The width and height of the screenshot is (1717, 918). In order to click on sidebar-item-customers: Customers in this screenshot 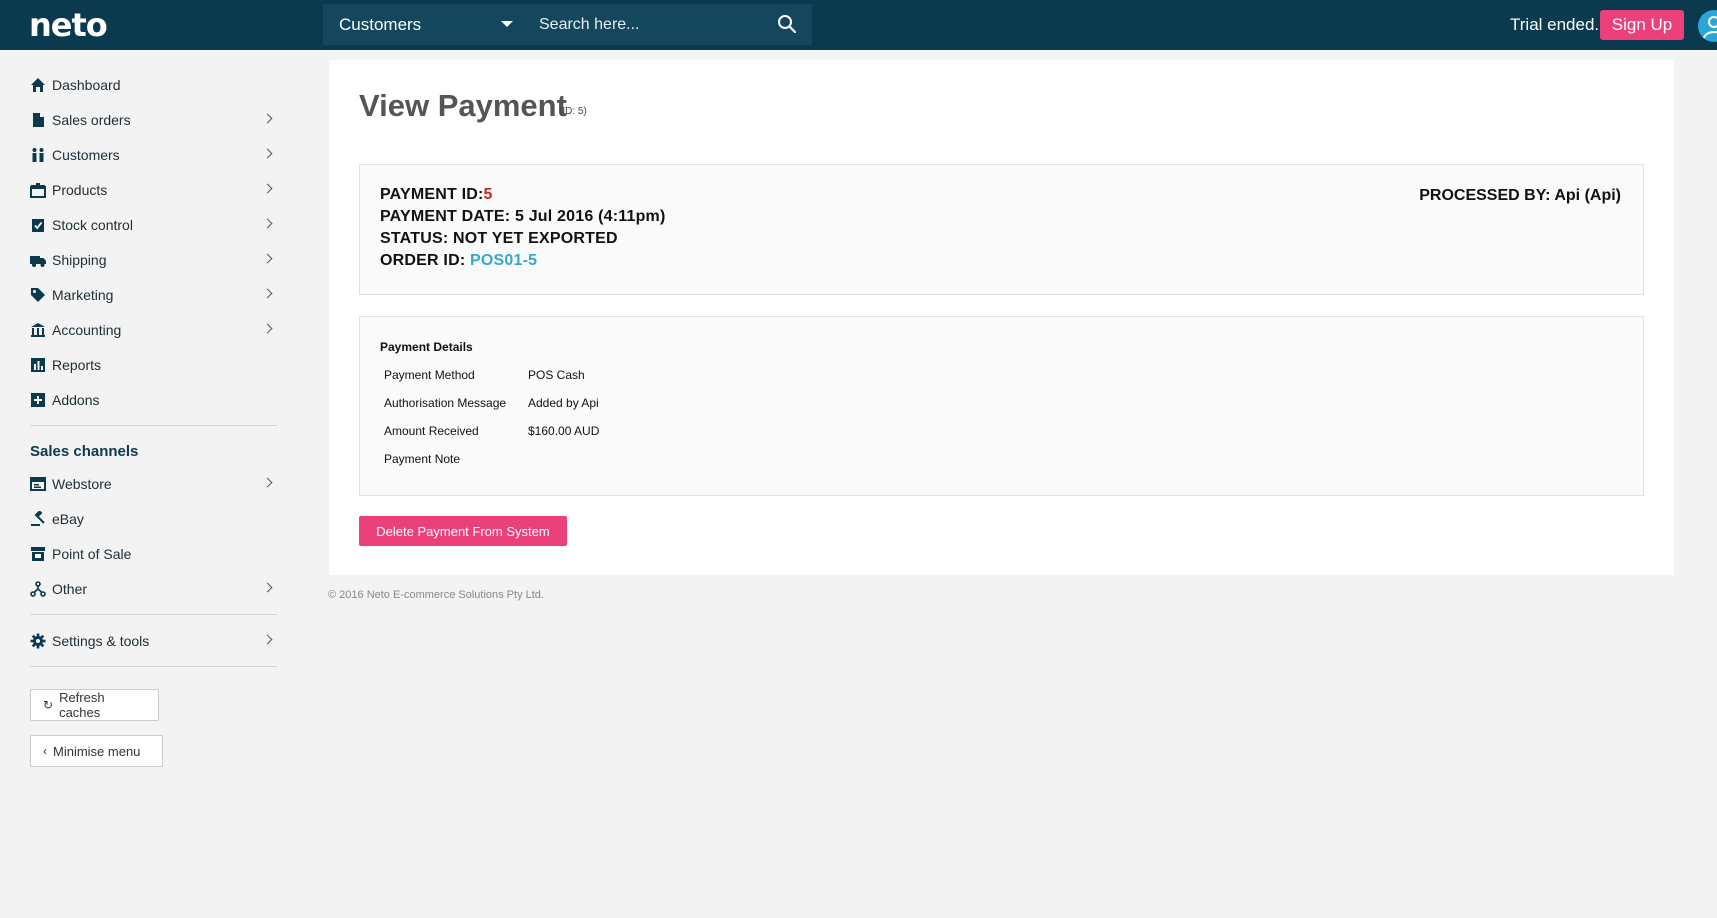, I will do `click(153, 155)`.